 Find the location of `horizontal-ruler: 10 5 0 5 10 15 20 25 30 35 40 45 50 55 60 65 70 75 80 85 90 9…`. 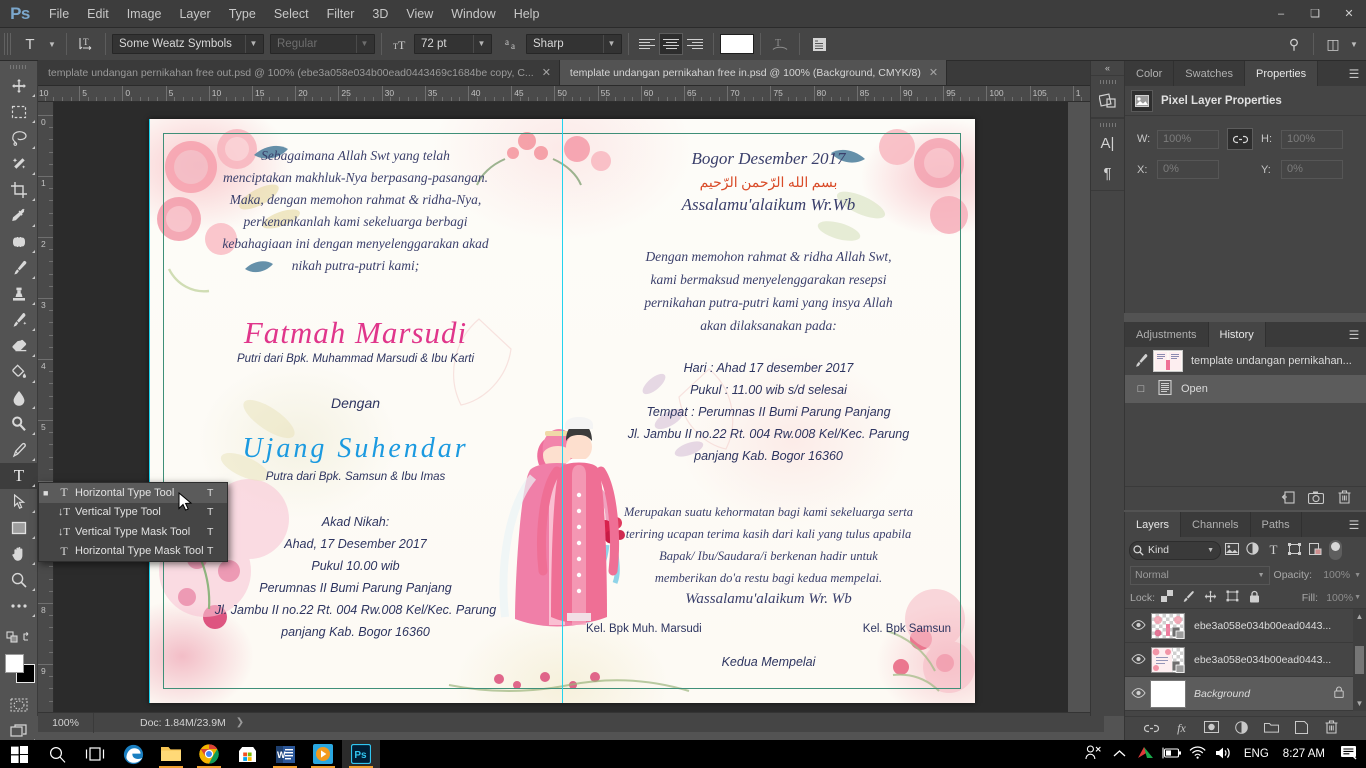

horizontal-ruler: 10 5 0 5 10 15 20 25 30 35 40 45 50 55 60 65 70 75 80 85 90 9… is located at coordinates (571, 94).